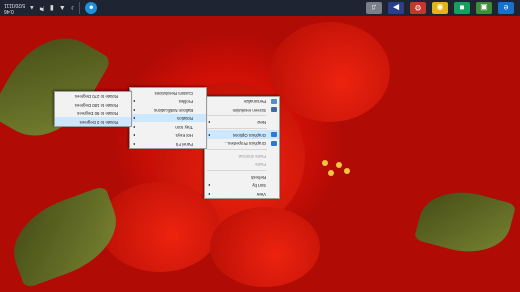 The height and width of the screenshot is (292, 520). I want to click on taskbar-clock: 0:46 5/20/1111, so click(14, 8).